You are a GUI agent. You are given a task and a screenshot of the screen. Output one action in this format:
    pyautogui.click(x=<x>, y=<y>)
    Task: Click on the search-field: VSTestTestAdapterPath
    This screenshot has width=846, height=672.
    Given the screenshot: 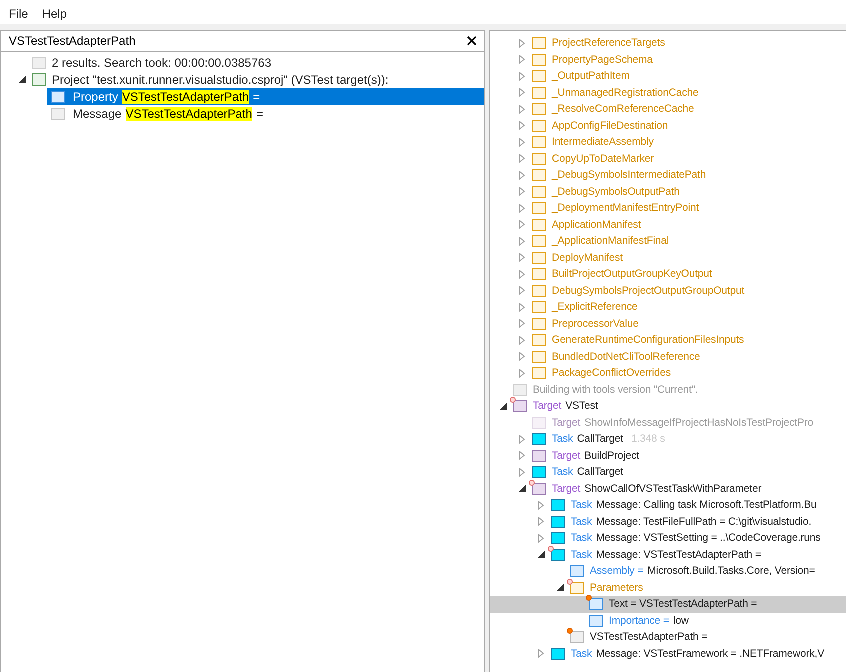 What is the action you would take?
    pyautogui.click(x=236, y=41)
    